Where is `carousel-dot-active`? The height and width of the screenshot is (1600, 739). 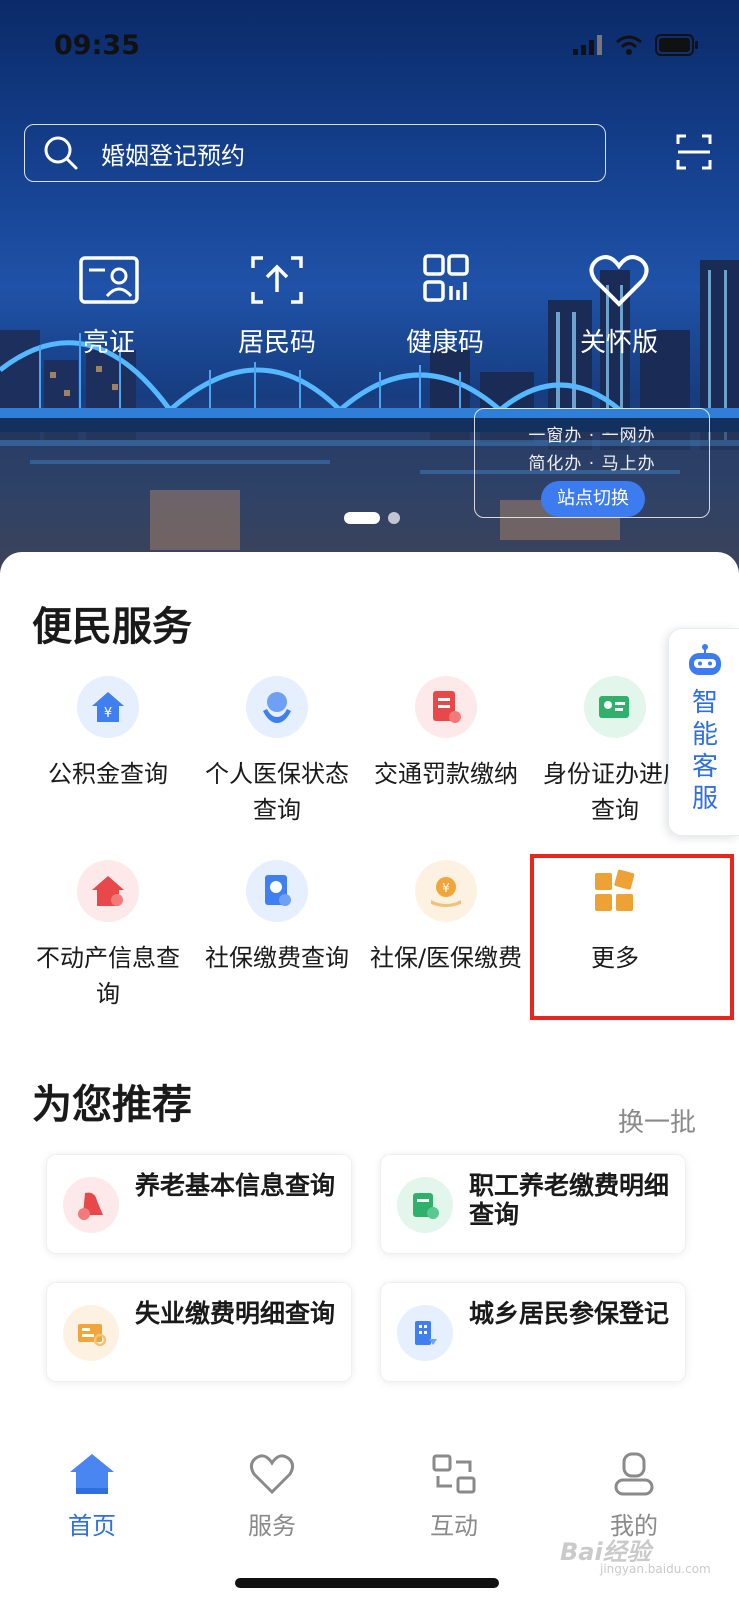 carousel-dot-active is located at coordinates (362, 518).